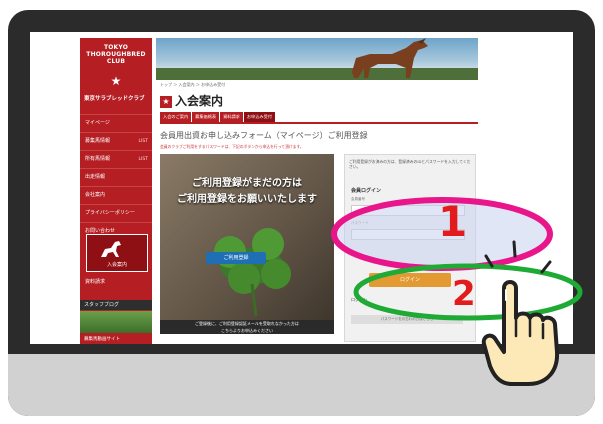 The height and width of the screenshot is (424, 603). I want to click on step-2-number: 2, so click(464, 294).